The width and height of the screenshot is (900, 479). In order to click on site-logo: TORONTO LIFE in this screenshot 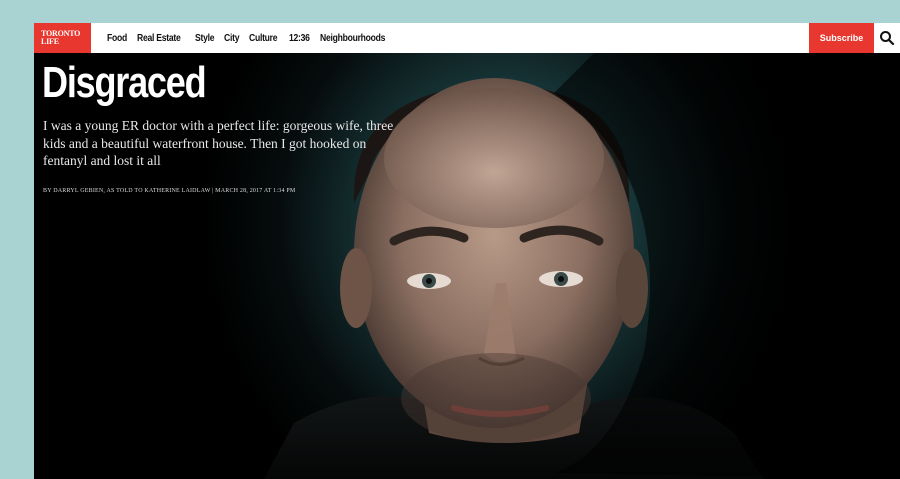, I will do `click(62, 38)`.